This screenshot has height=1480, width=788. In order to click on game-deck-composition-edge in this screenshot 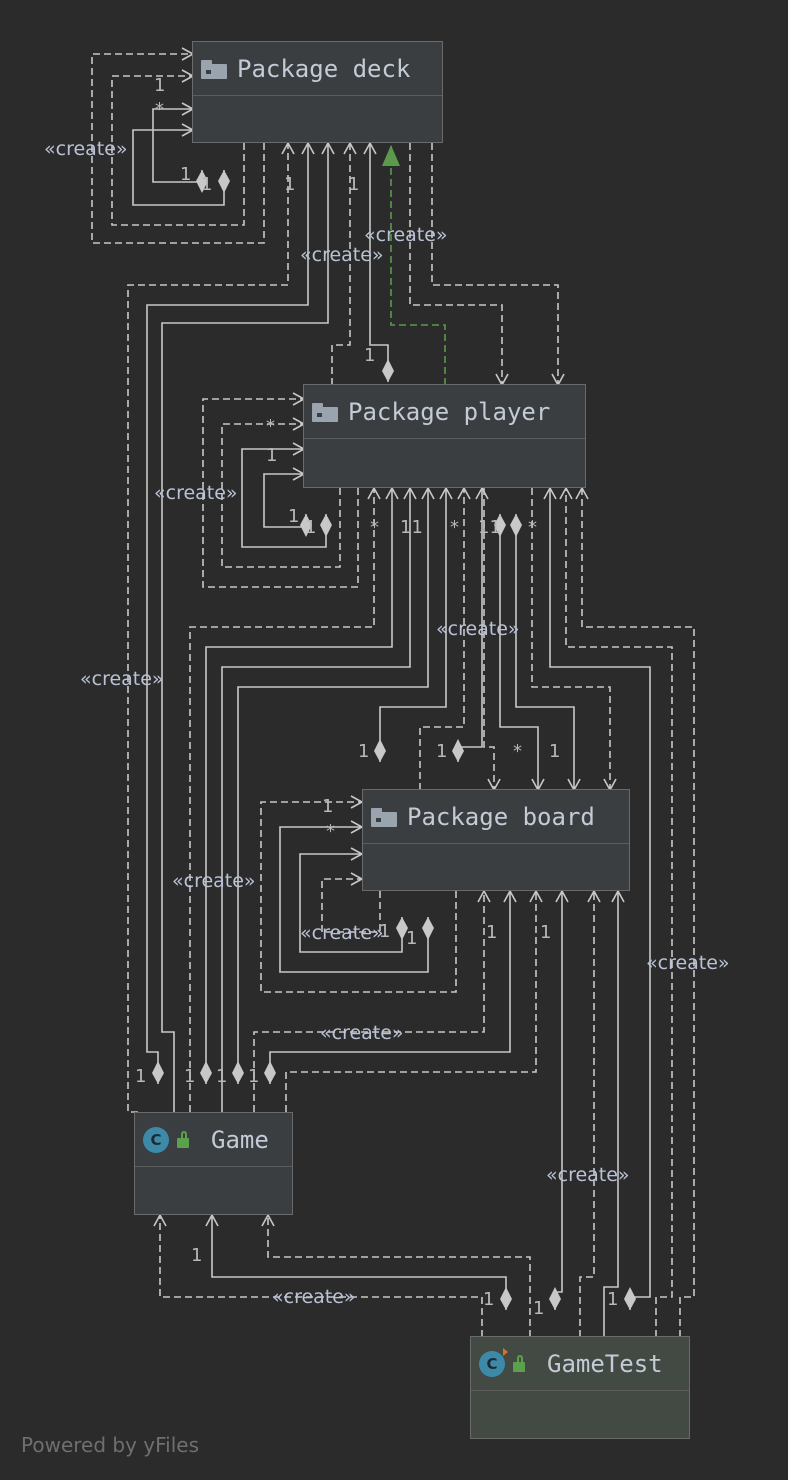, I will do `click(230, 612)`.